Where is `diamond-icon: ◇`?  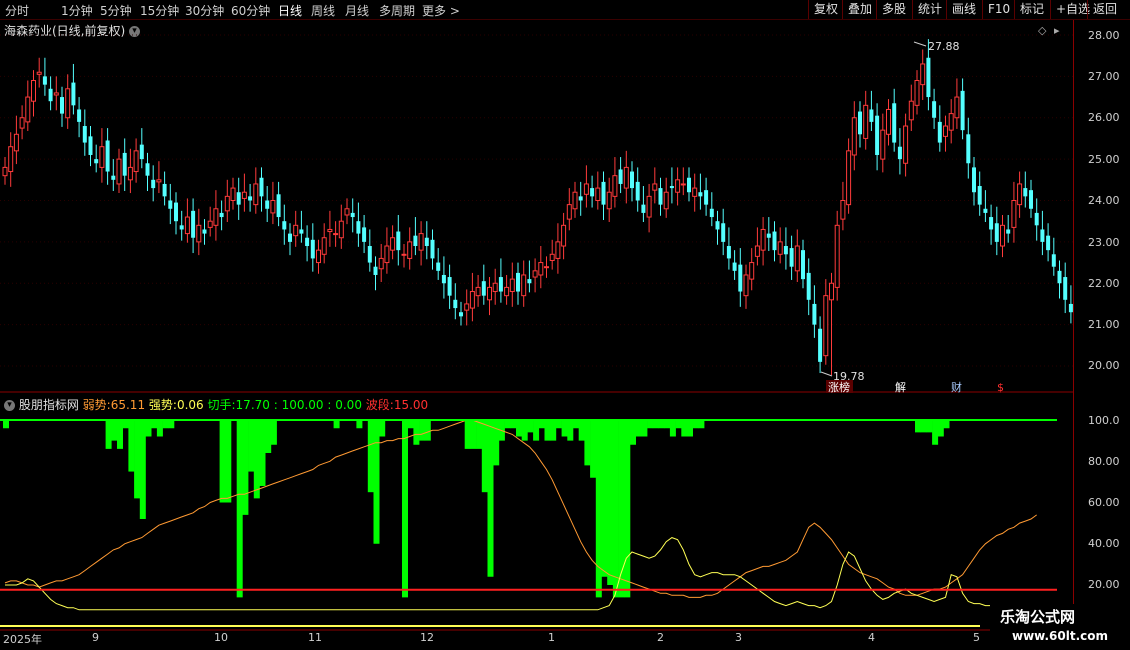 diamond-icon: ◇ is located at coordinates (1042, 30).